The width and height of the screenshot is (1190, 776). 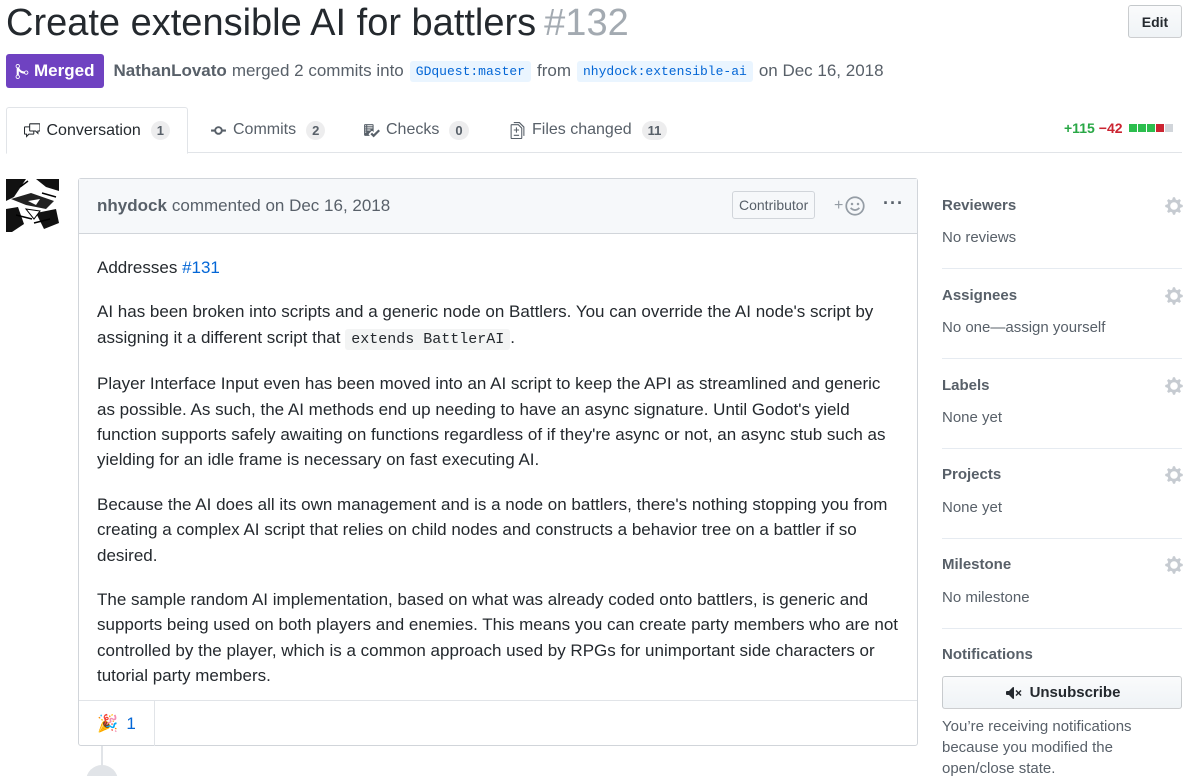 What do you see at coordinates (986, 597) in the screenshot?
I see `sidebar-milestone-value: No milestone` at bounding box center [986, 597].